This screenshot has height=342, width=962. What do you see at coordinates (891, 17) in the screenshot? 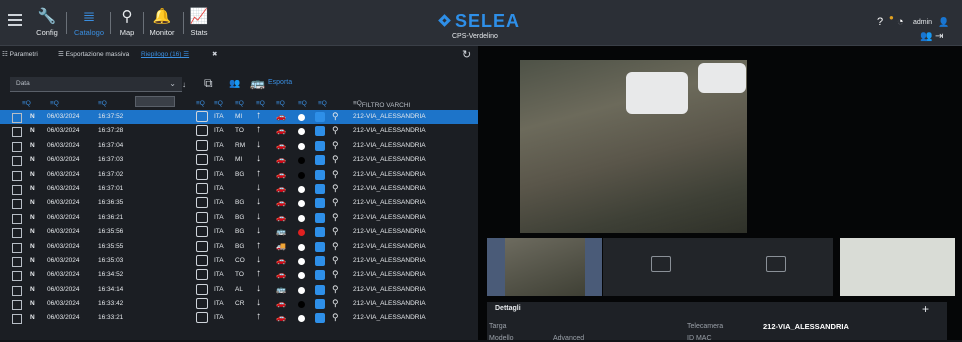
I see `notification-icon: ●` at bounding box center [891, 17].